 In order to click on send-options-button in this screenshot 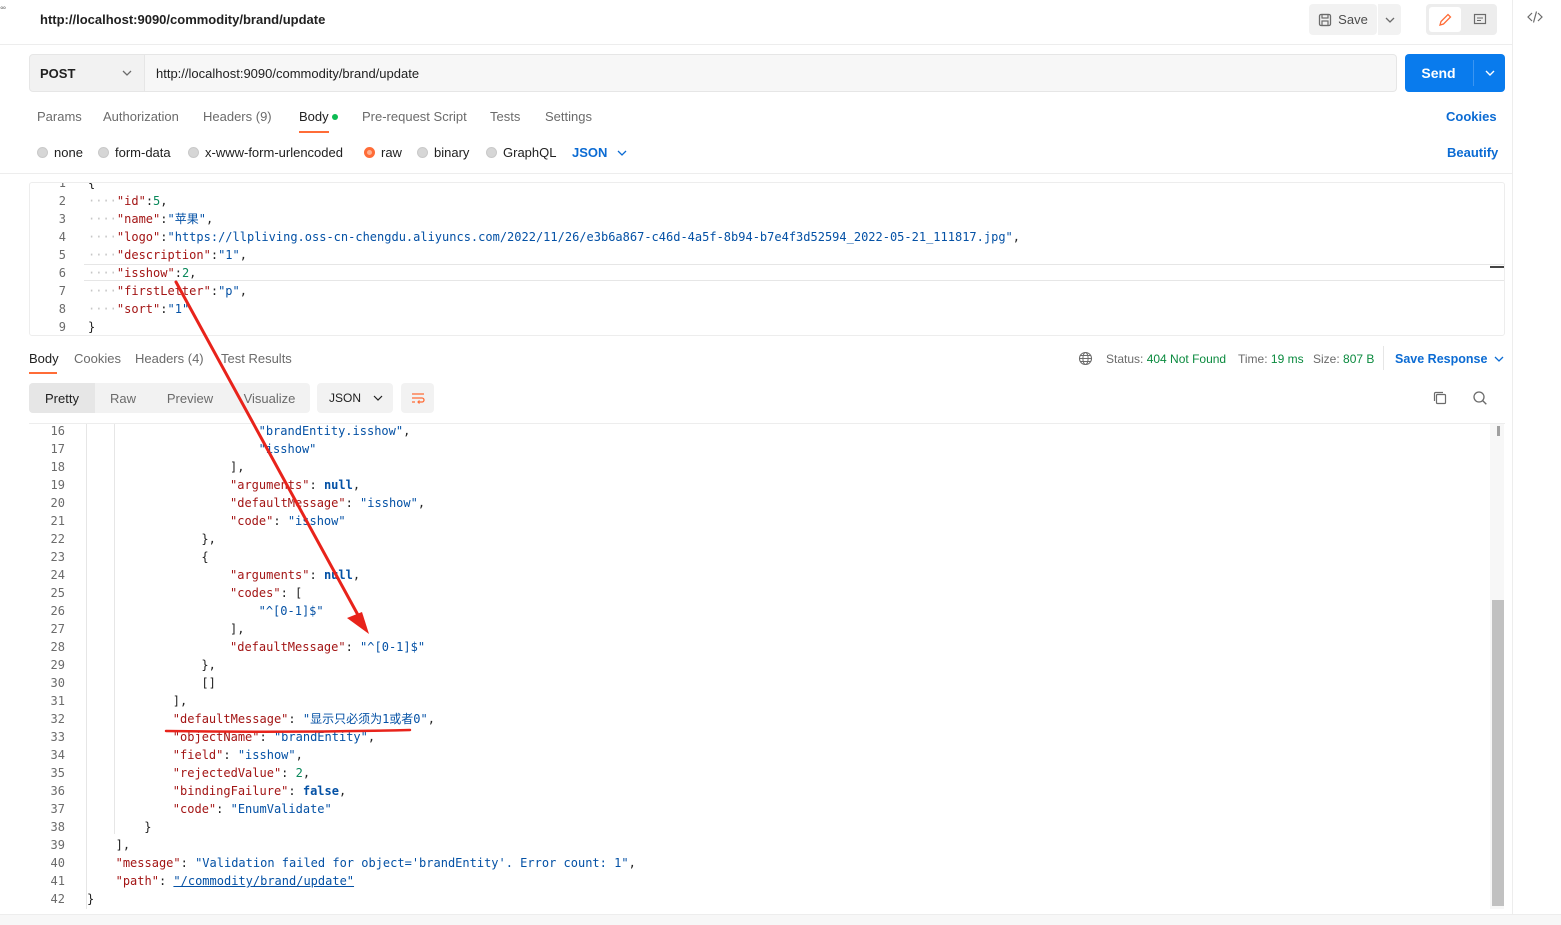, I will do `click(1489, 73)`.